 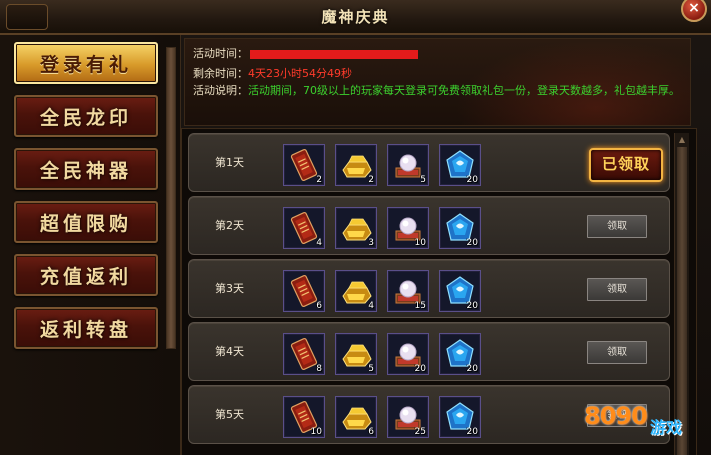 I want to click on title-bar: 魔神庆典 ×, so click(x=355, y=17).